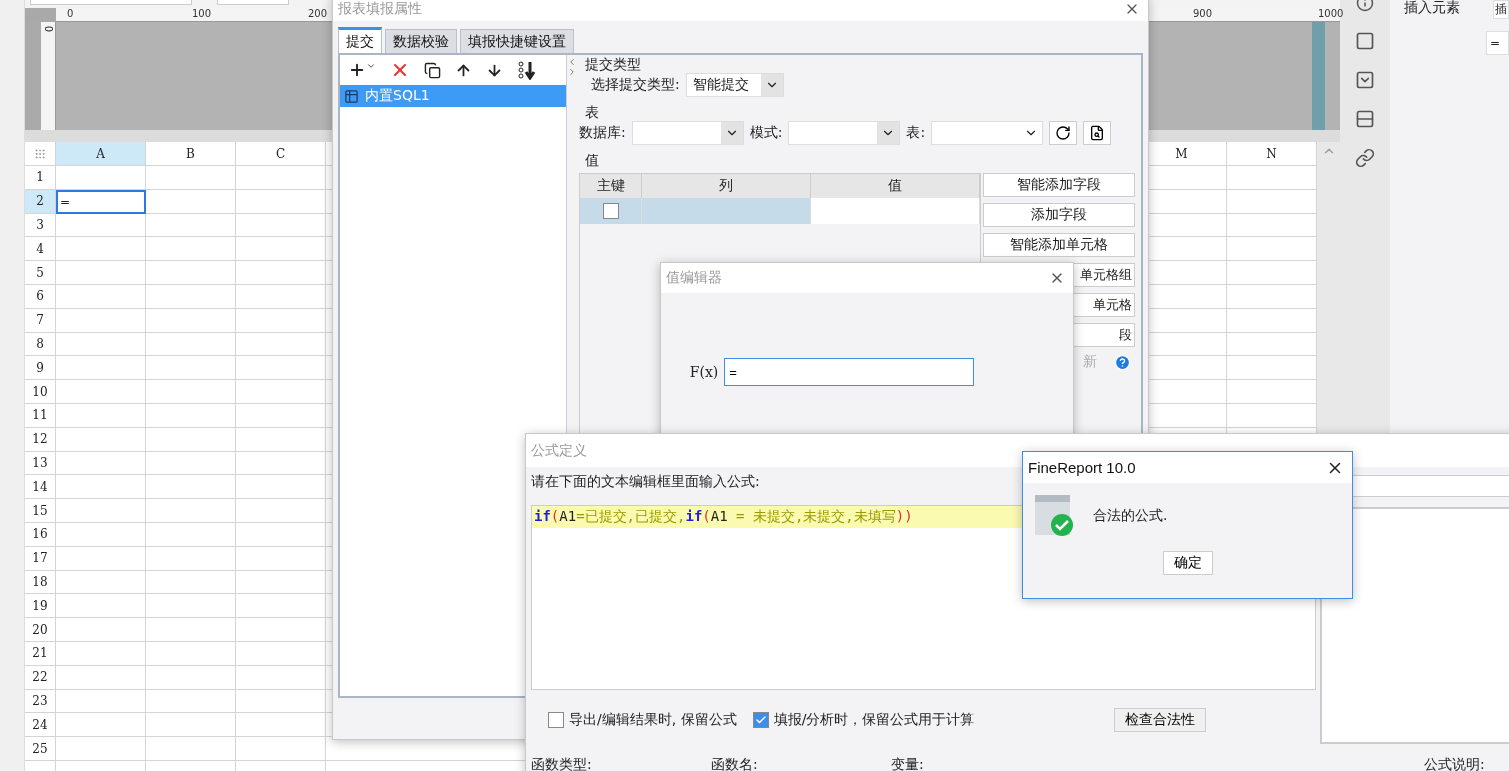  I want to click on row-header: 7, so click(40, 320).